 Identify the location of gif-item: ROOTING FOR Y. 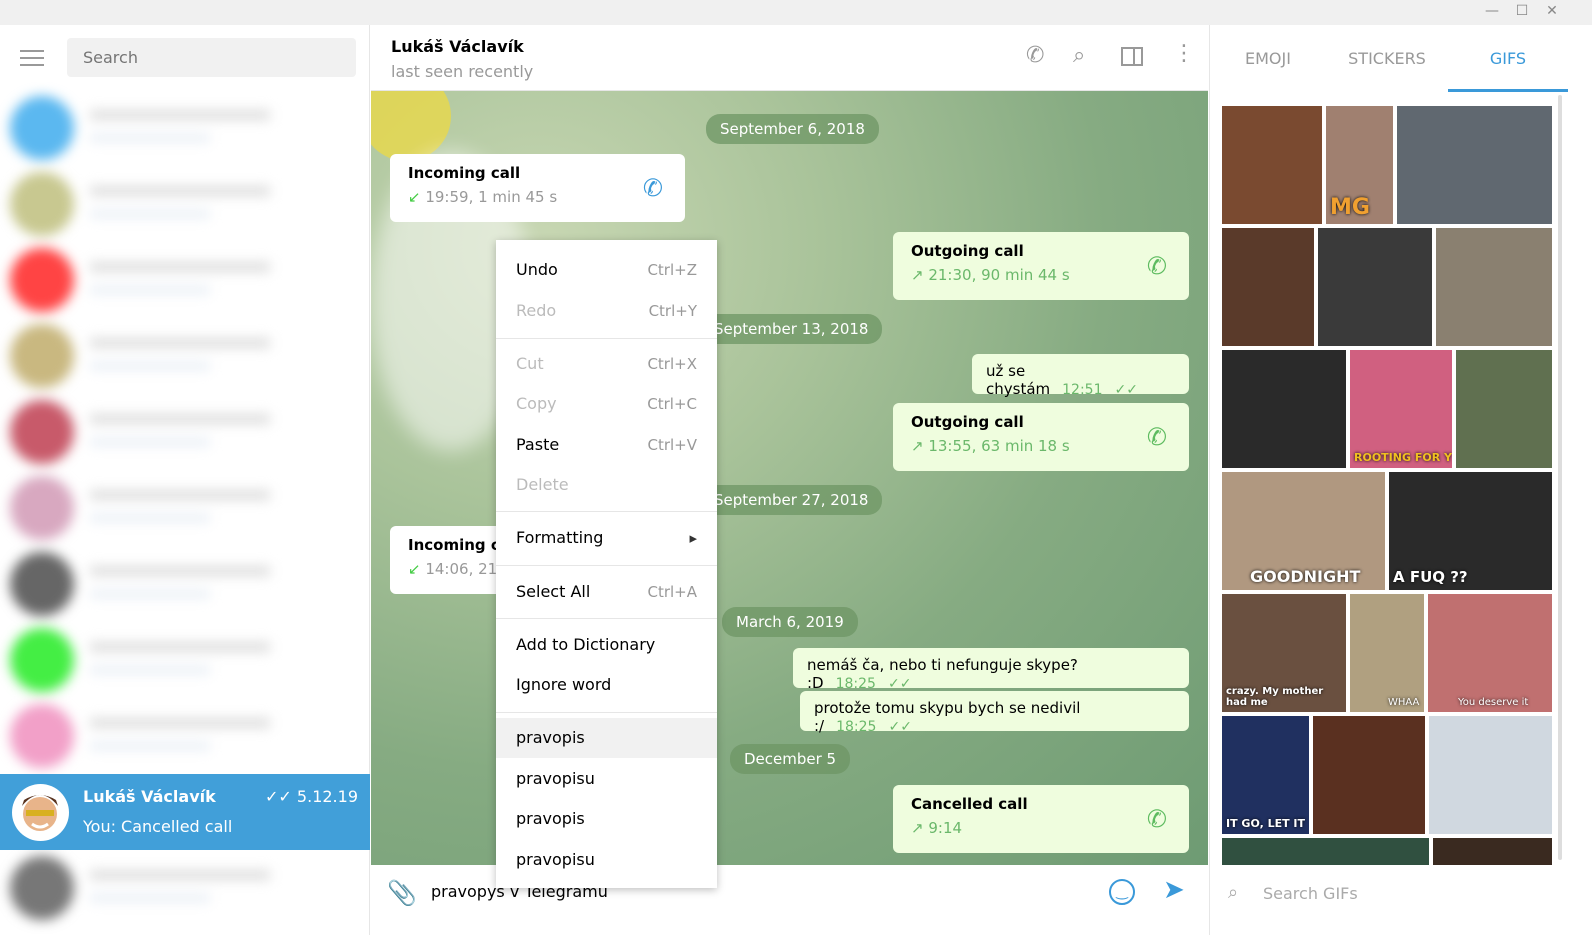
(1401, 409).